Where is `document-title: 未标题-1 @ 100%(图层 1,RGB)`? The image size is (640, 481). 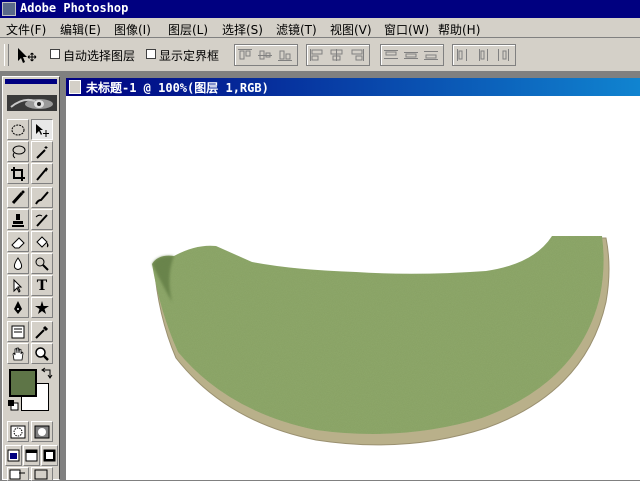 document-title: 未标题-1 @ 100%(图层 1,RGB) is located at coordinates (177, 88).